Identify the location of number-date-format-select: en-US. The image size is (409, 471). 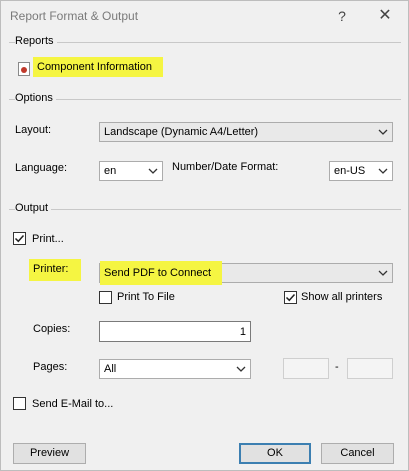
(361, 171).